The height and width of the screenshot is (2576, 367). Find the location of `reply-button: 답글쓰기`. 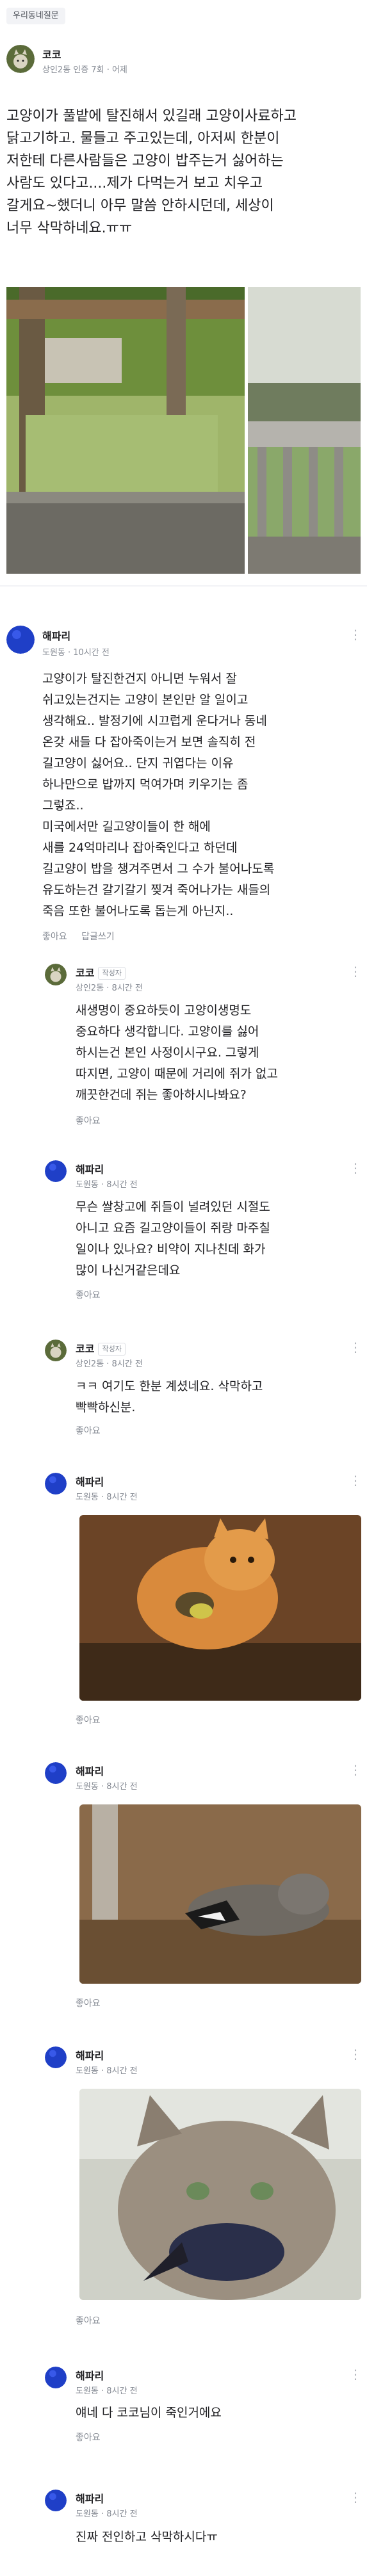

reply-button: 답글쓰기 is located at coordinates (98, 937).